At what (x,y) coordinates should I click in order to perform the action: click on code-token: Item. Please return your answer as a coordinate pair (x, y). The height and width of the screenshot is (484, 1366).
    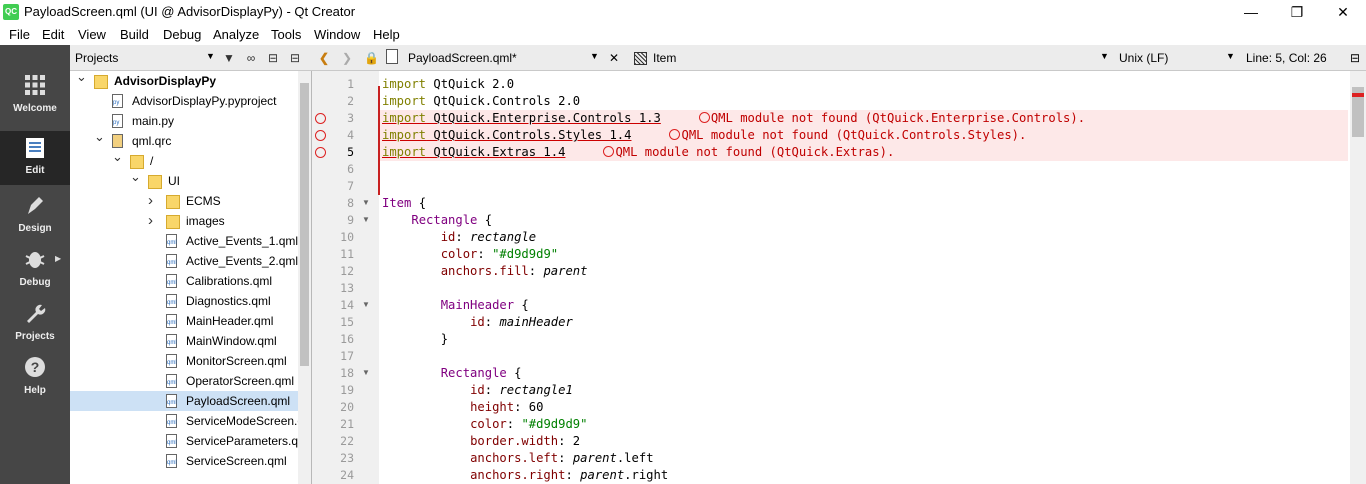
    Looking at the image, I should click on (397, 203).